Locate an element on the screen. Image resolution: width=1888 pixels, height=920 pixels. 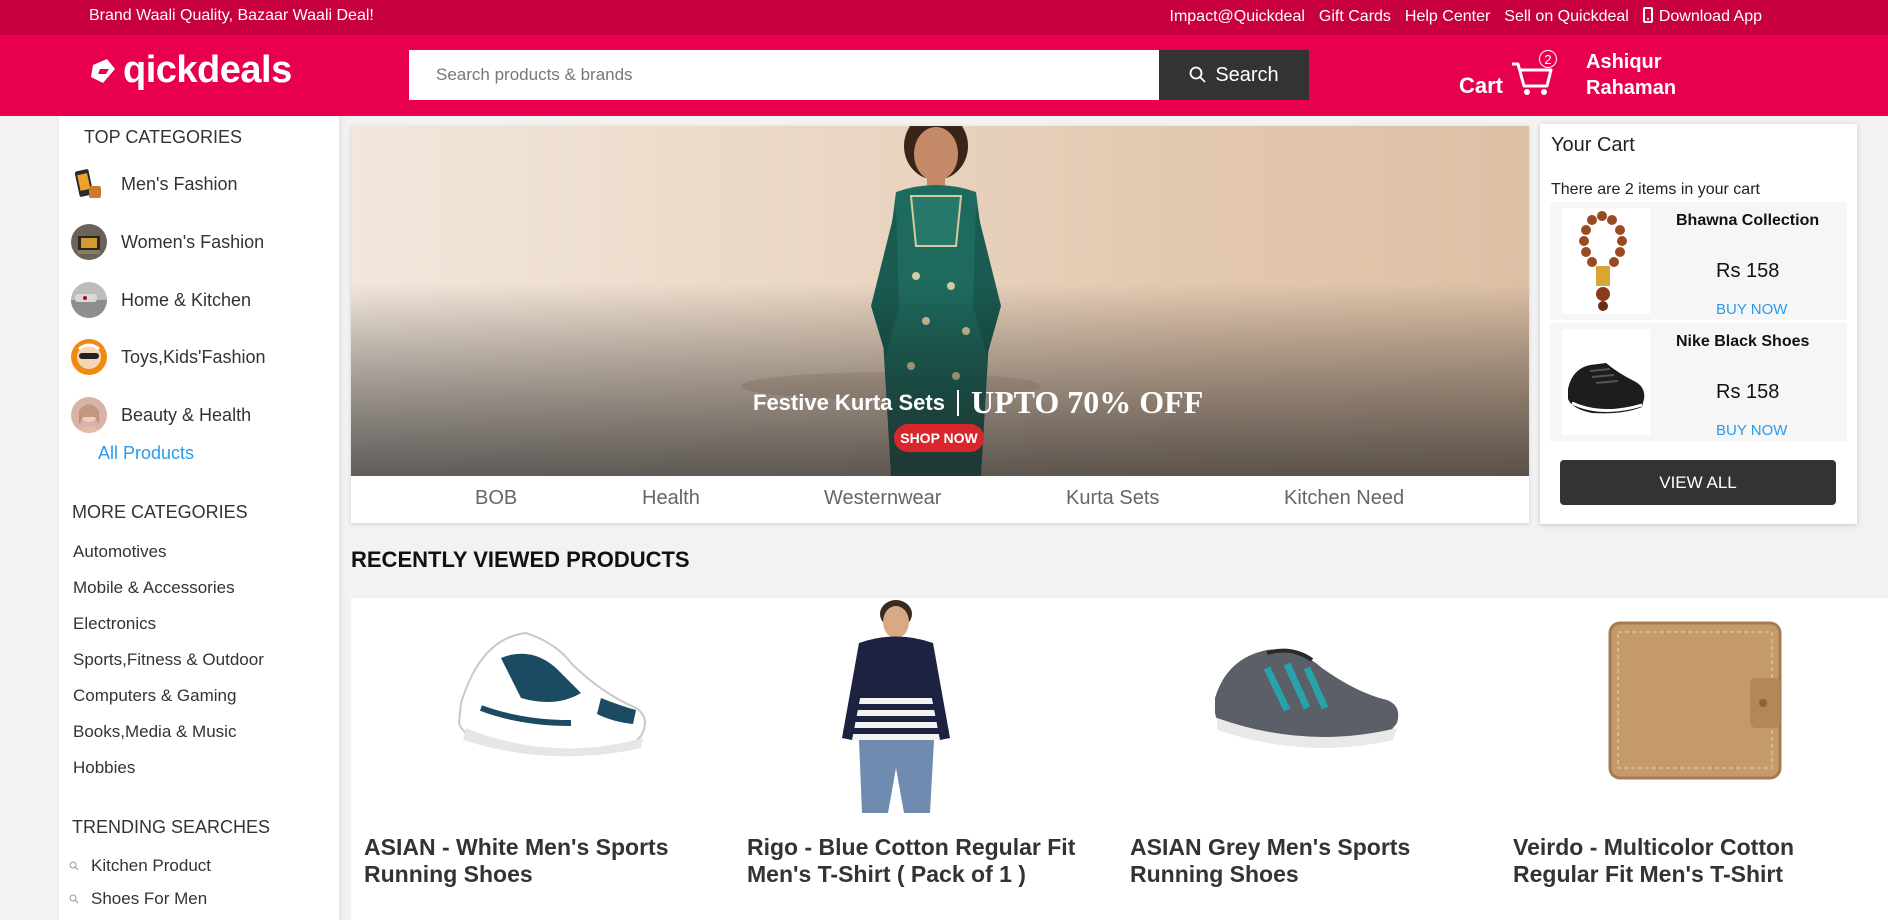
toys-kids-thumb is located at coordinates (89, 357).